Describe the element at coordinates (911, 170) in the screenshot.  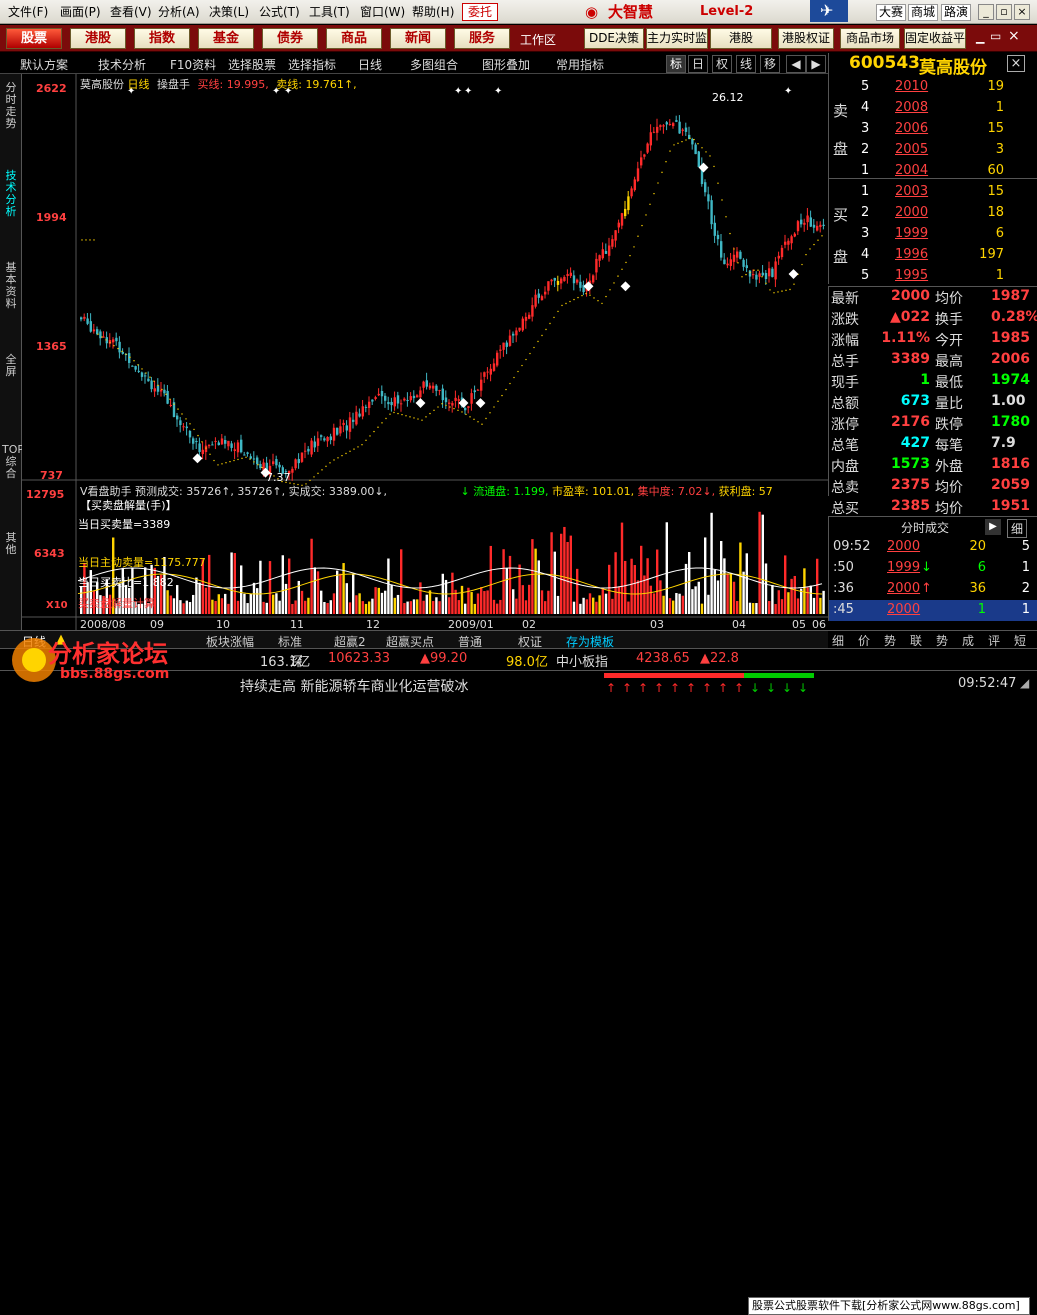
I see `sell-price: 2004` at that location.